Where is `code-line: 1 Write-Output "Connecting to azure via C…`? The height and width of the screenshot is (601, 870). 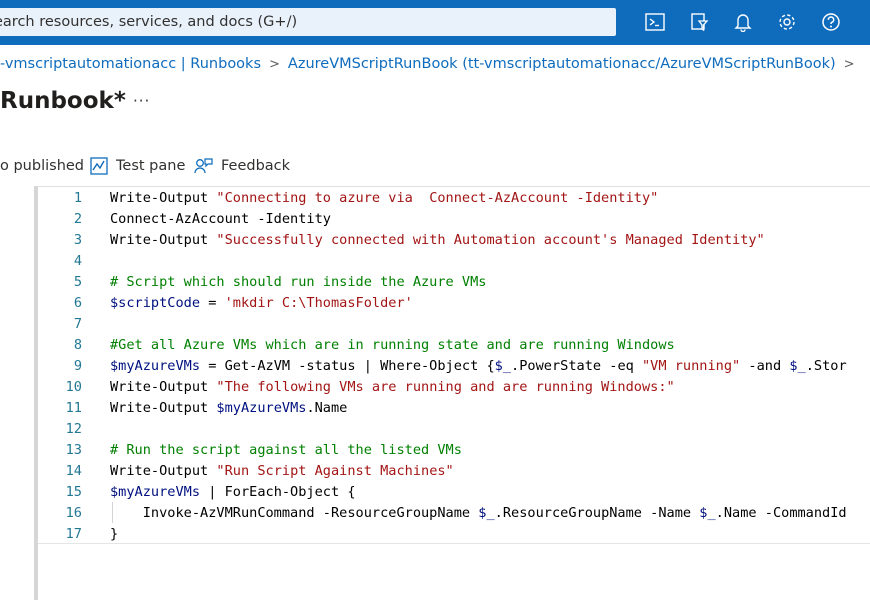
code-line: 1 Write-Output "Connecting to azure via C… is located at coordinates (454, 198).